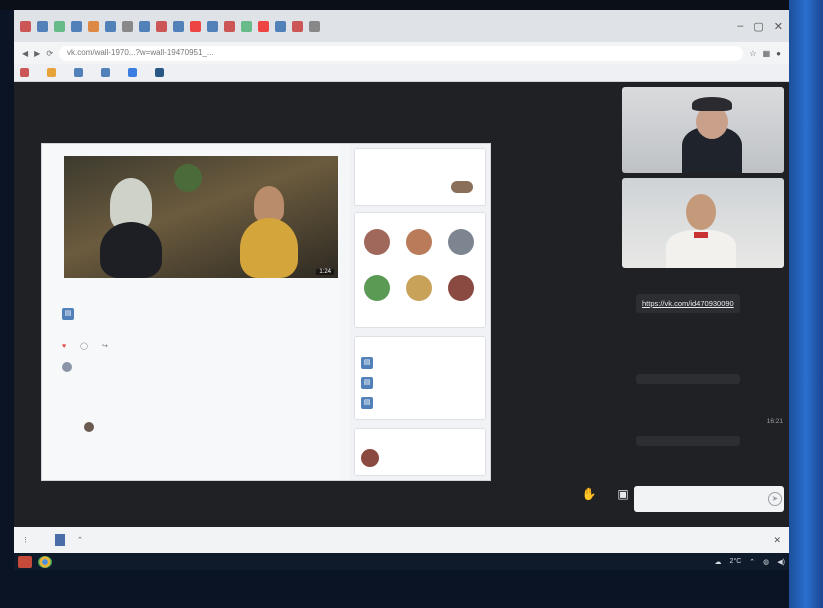 The height and width of the screenshot is (608, 823). Describe the element at coordinates (70, 314) in the screenshot. I see `attachment-link: ▤` at that location.